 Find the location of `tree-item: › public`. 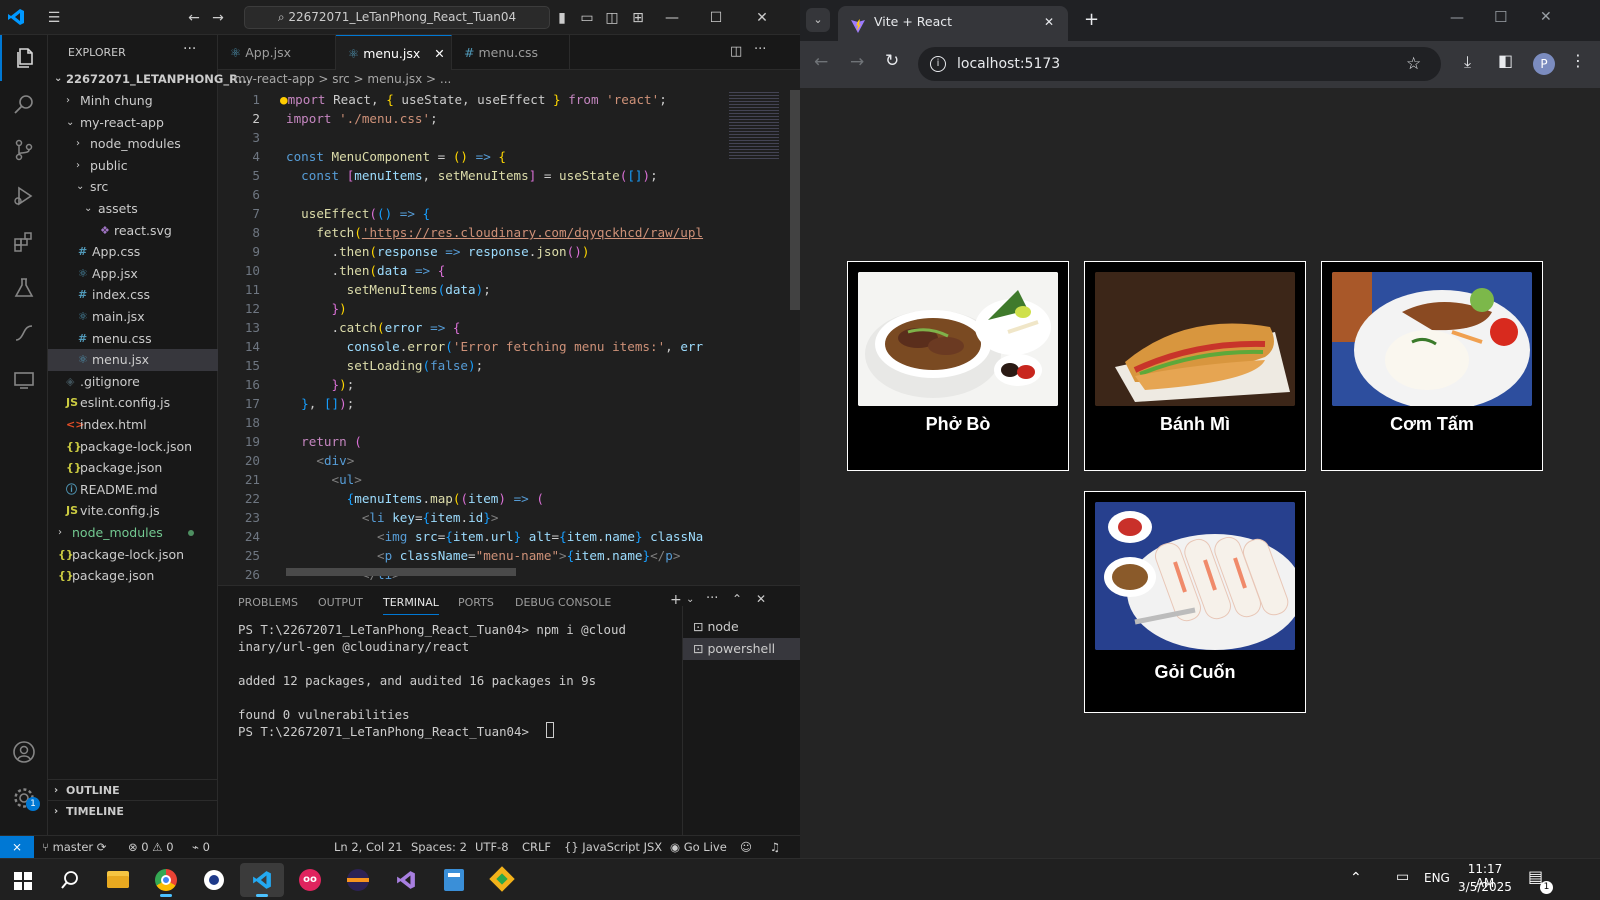

tree-item: › public is located at coordinates (133, 166).